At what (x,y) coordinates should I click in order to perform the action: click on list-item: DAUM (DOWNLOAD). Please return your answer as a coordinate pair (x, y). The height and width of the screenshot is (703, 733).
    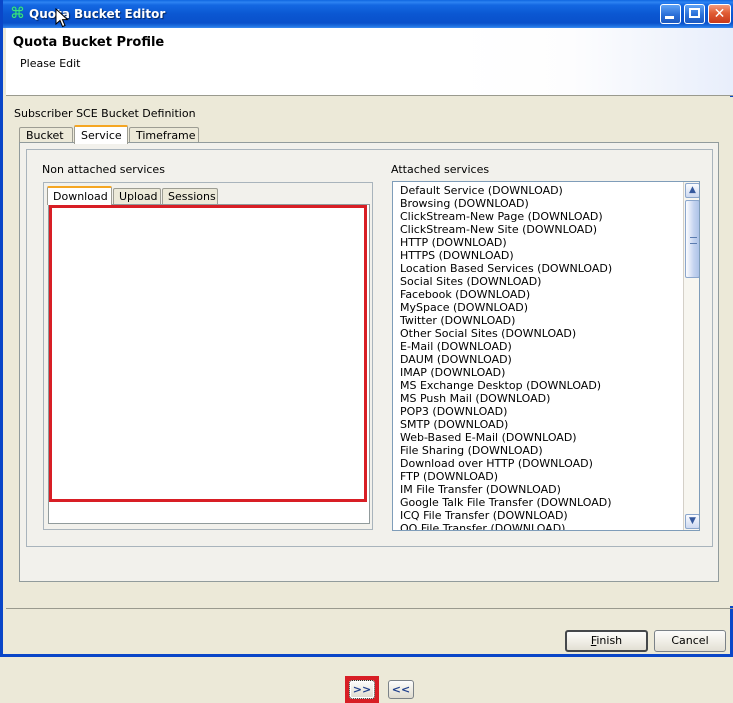
    Looking at the image, I should click on (540, 359).